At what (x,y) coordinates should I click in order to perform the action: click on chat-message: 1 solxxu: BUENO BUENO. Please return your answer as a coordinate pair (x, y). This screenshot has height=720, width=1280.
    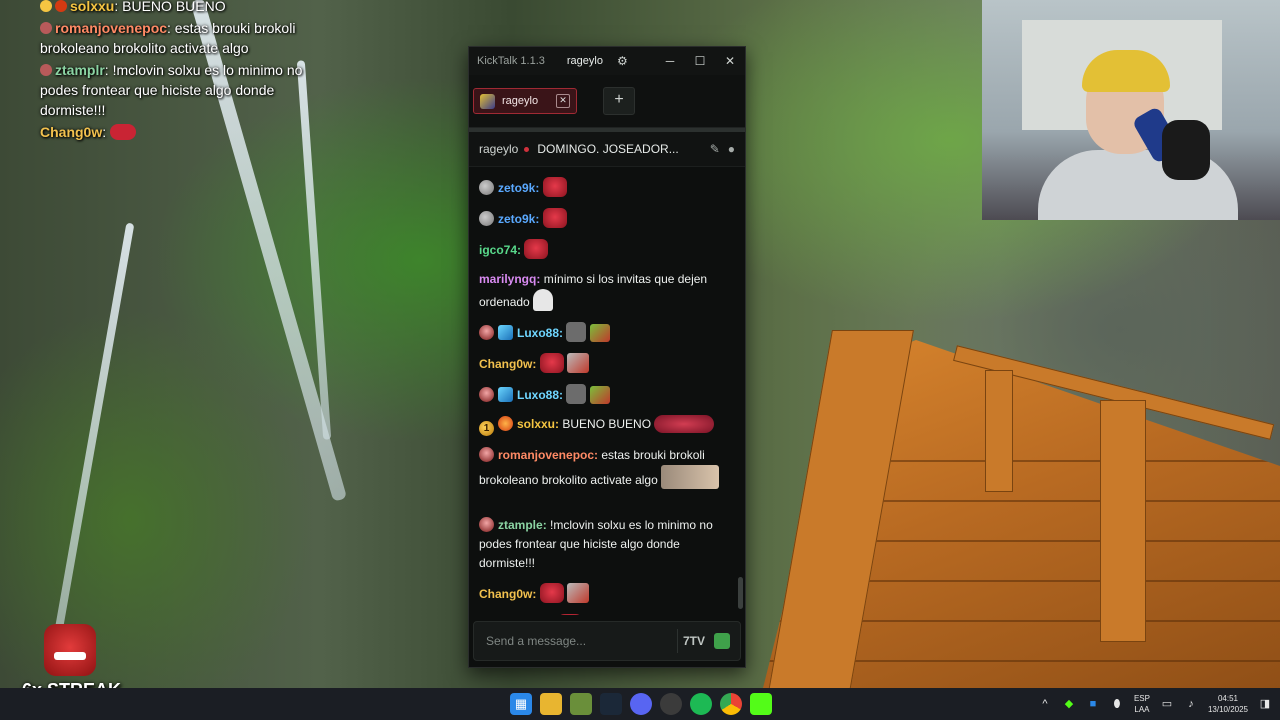
    Looking at the image, I should click on (607, 425).